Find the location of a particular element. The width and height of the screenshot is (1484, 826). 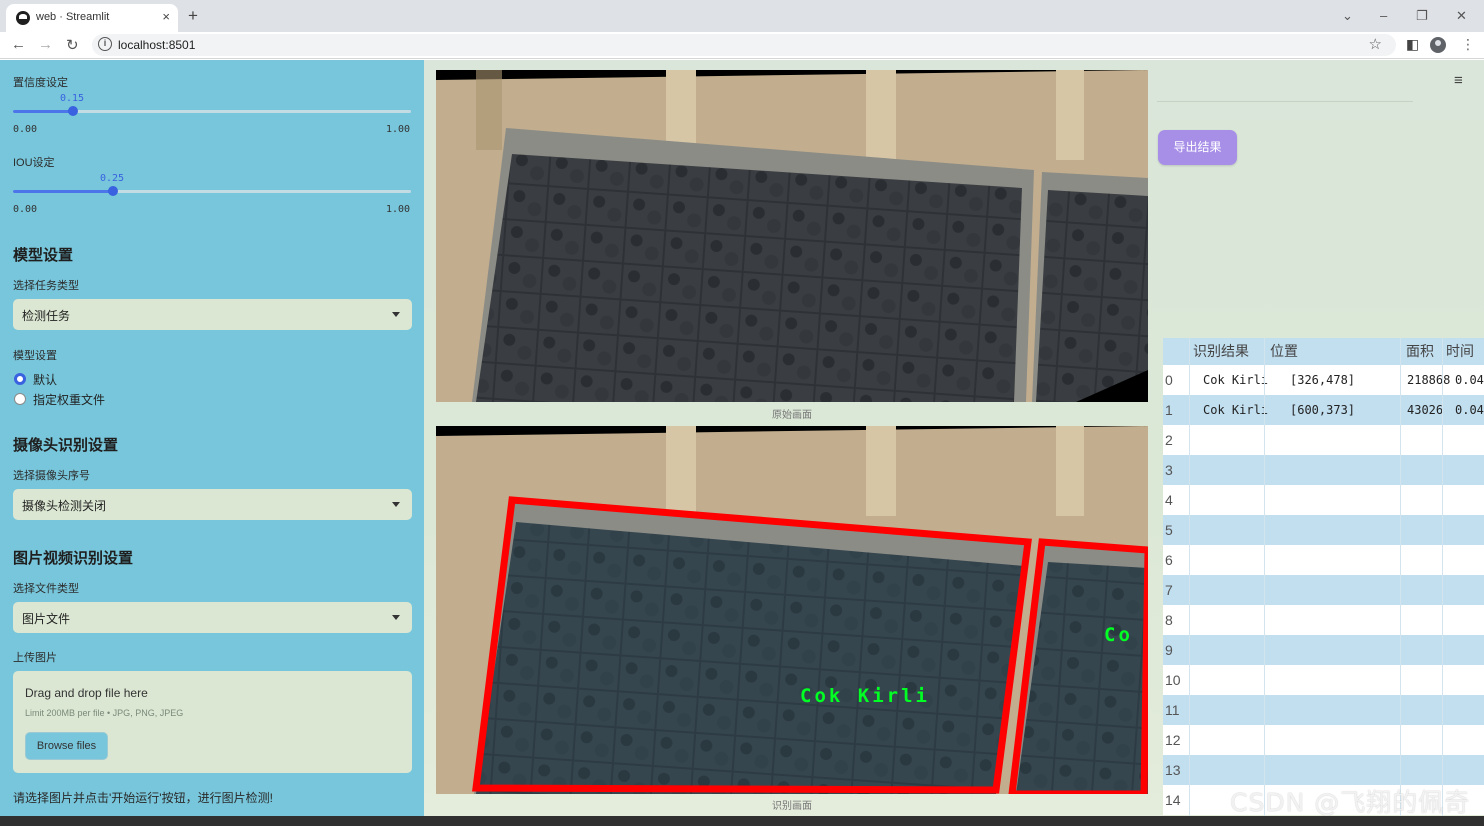

hamburger-menu-icon: ≡ is located at coordinates (1458, 80).